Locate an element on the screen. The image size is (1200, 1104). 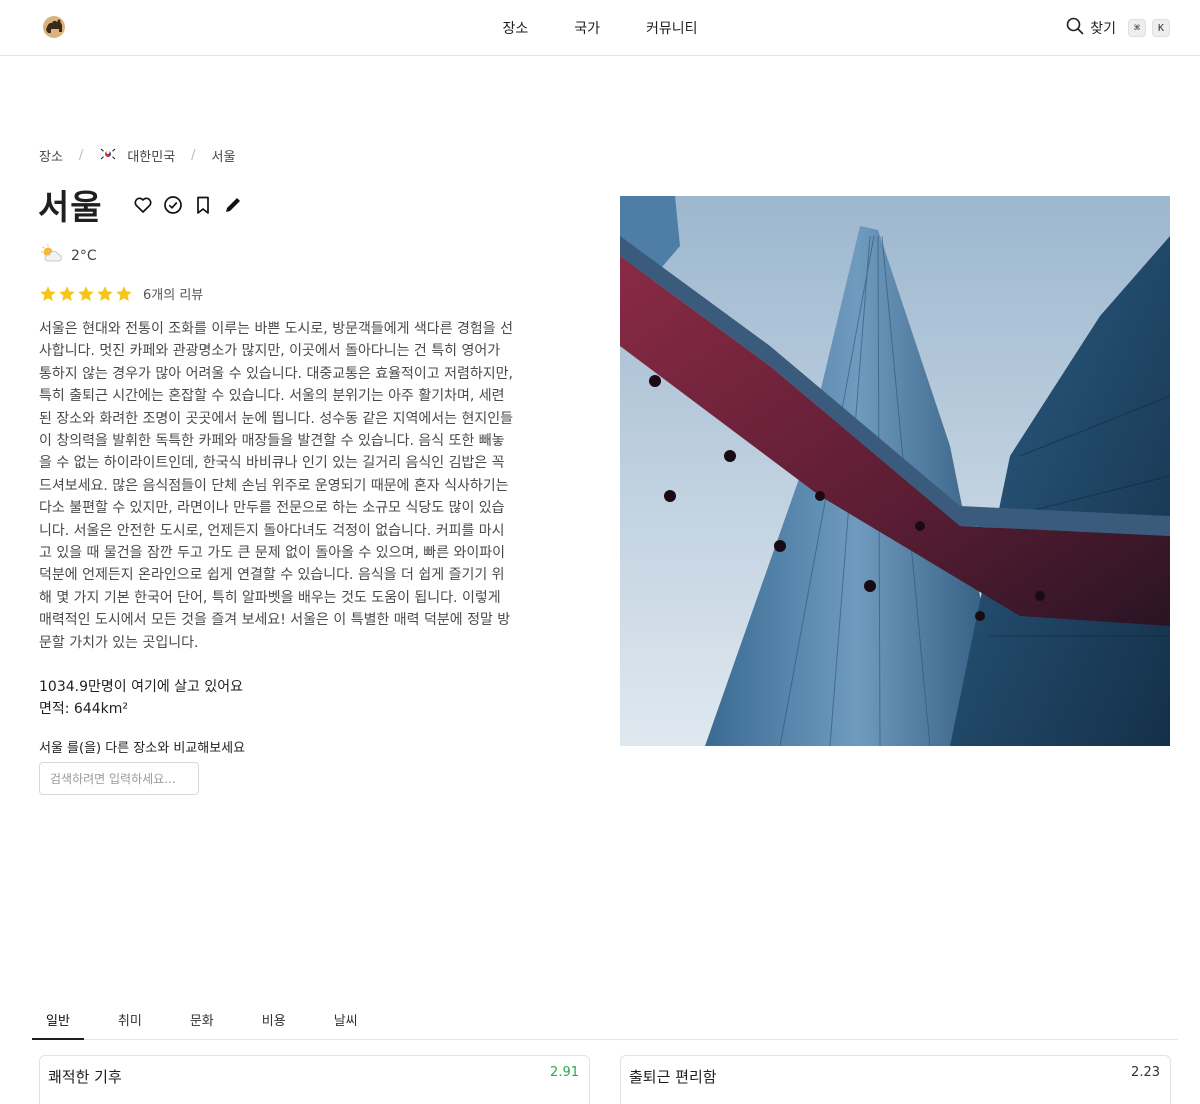
tab-hobbies: 취미 is located at coordinates (130, 1020).